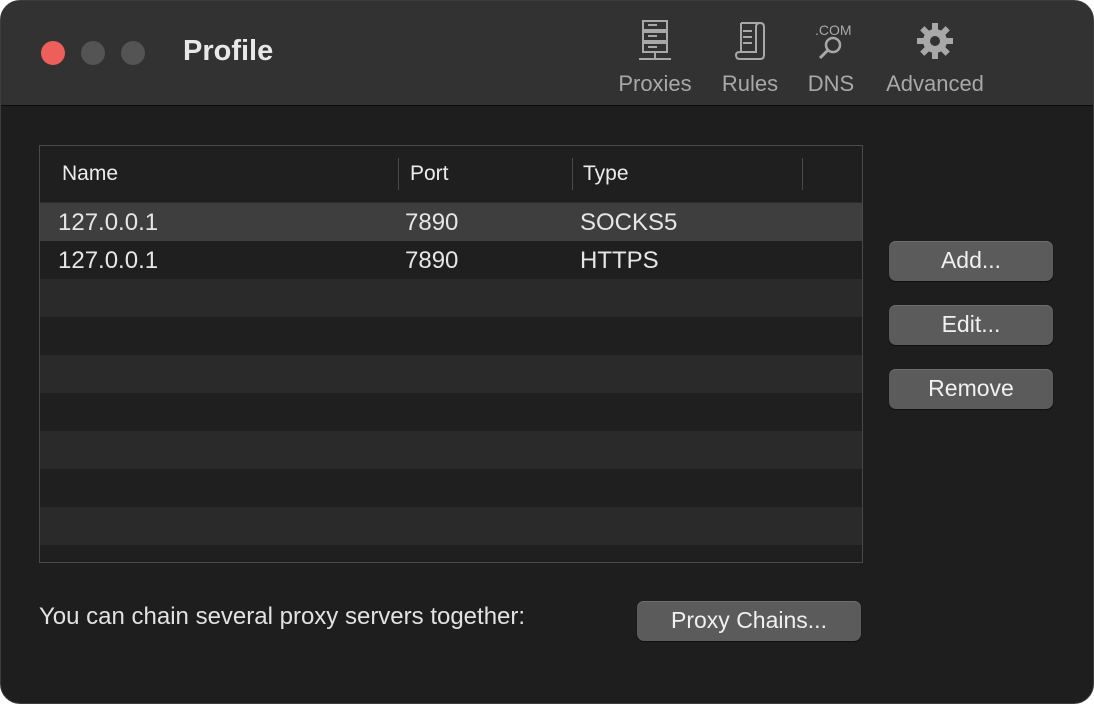 Image resolution: width=1094 pixels, height=704 pixels. I want to click on cell-type: SOCKS5, so click(629, 222).